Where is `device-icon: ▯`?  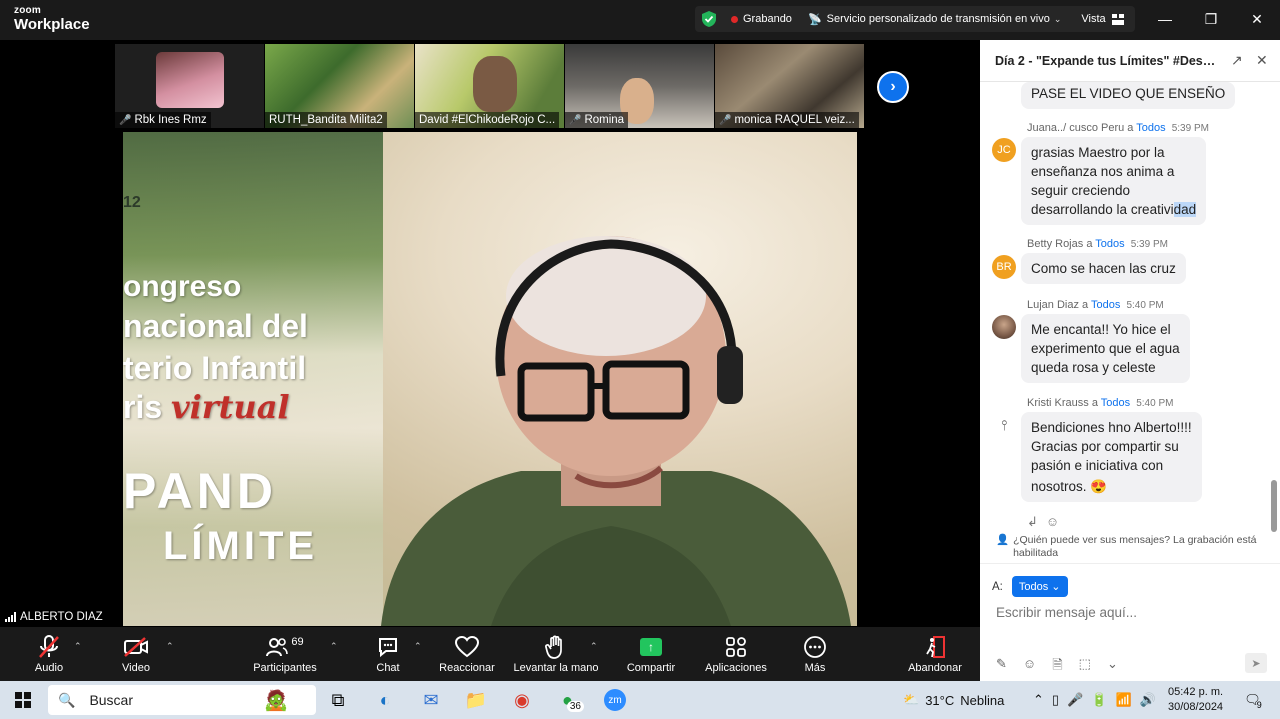
device-icon: ▯ is located at coordinates (1055, 700).